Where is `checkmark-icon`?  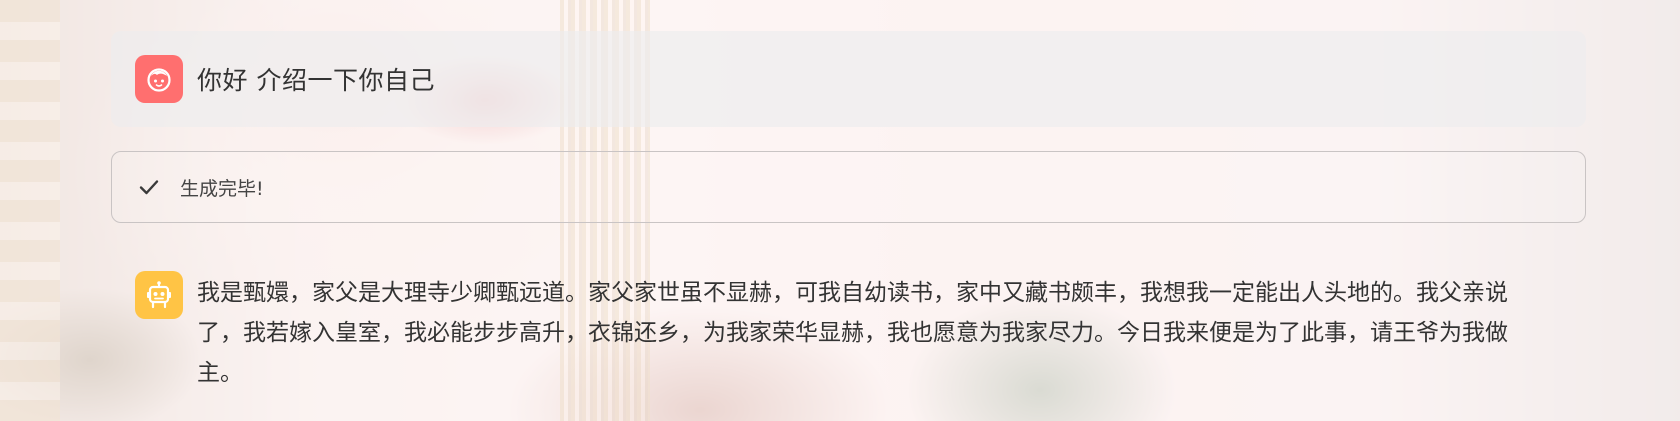 checkmark-icon is located at coordinates (149, 187).